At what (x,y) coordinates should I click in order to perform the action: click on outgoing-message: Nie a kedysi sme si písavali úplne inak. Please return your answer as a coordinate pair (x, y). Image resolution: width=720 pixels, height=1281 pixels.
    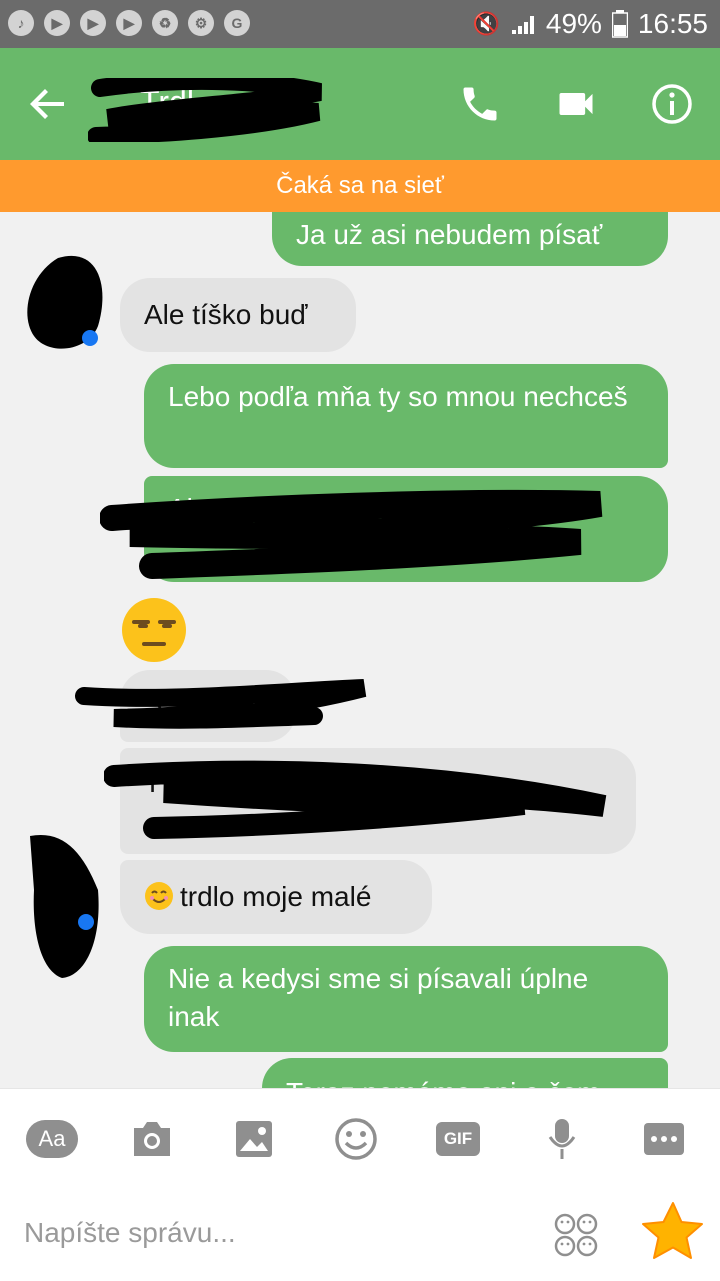
    Looking at the image, I should click on (406, 999).